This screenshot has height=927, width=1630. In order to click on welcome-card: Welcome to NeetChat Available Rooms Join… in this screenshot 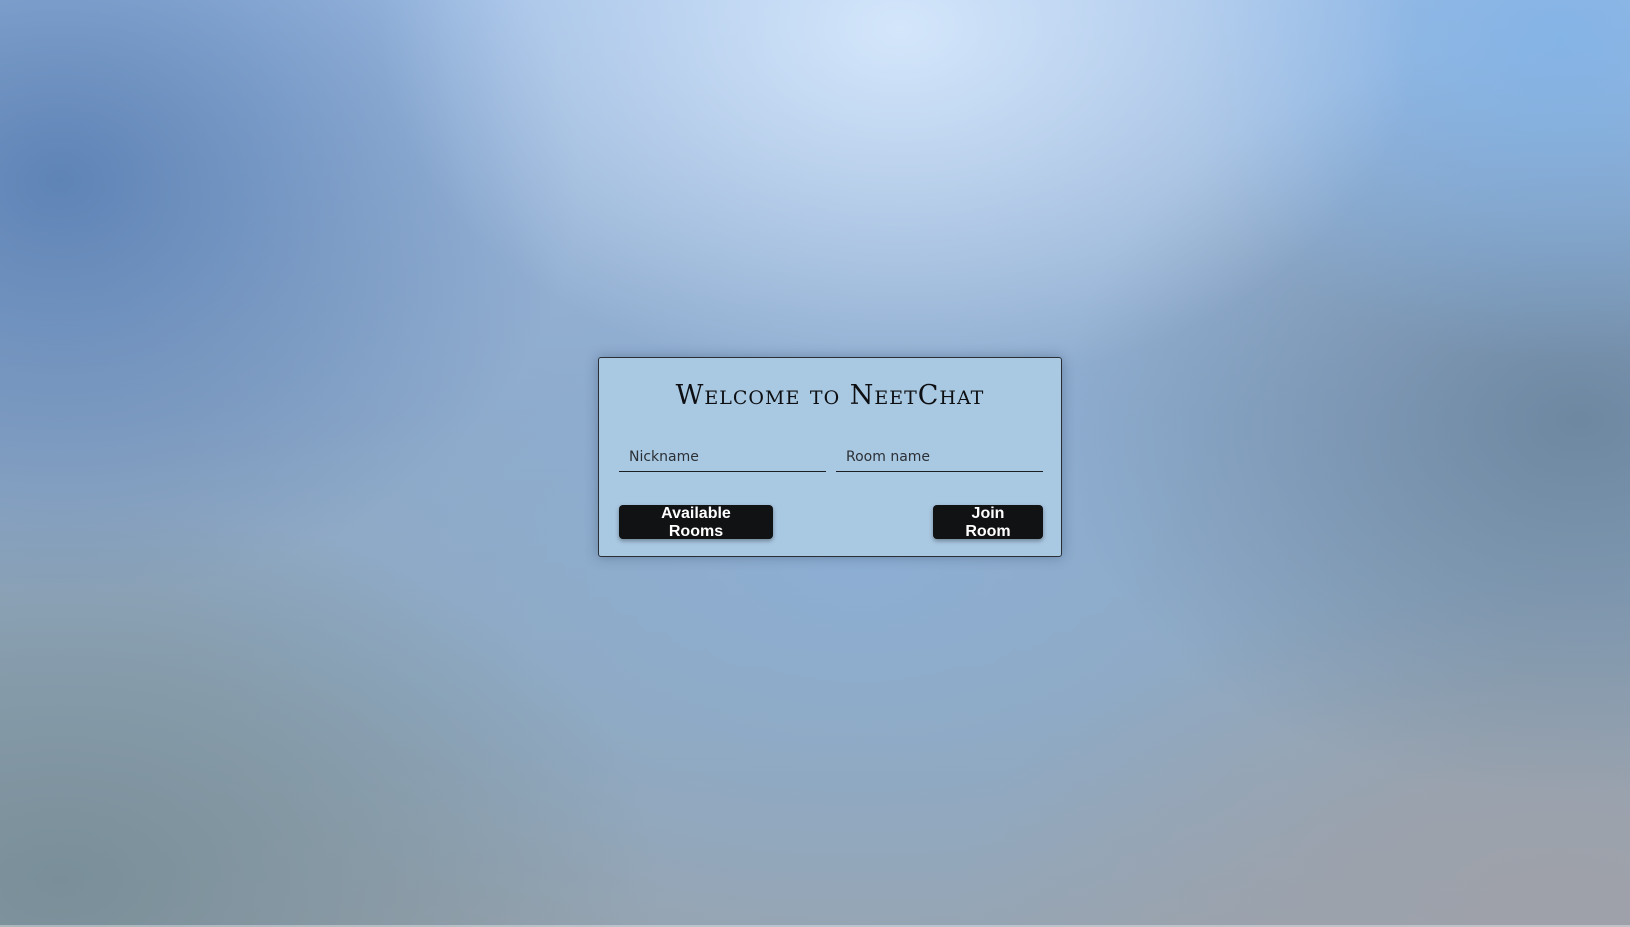, I will do `click(830, 457)`.